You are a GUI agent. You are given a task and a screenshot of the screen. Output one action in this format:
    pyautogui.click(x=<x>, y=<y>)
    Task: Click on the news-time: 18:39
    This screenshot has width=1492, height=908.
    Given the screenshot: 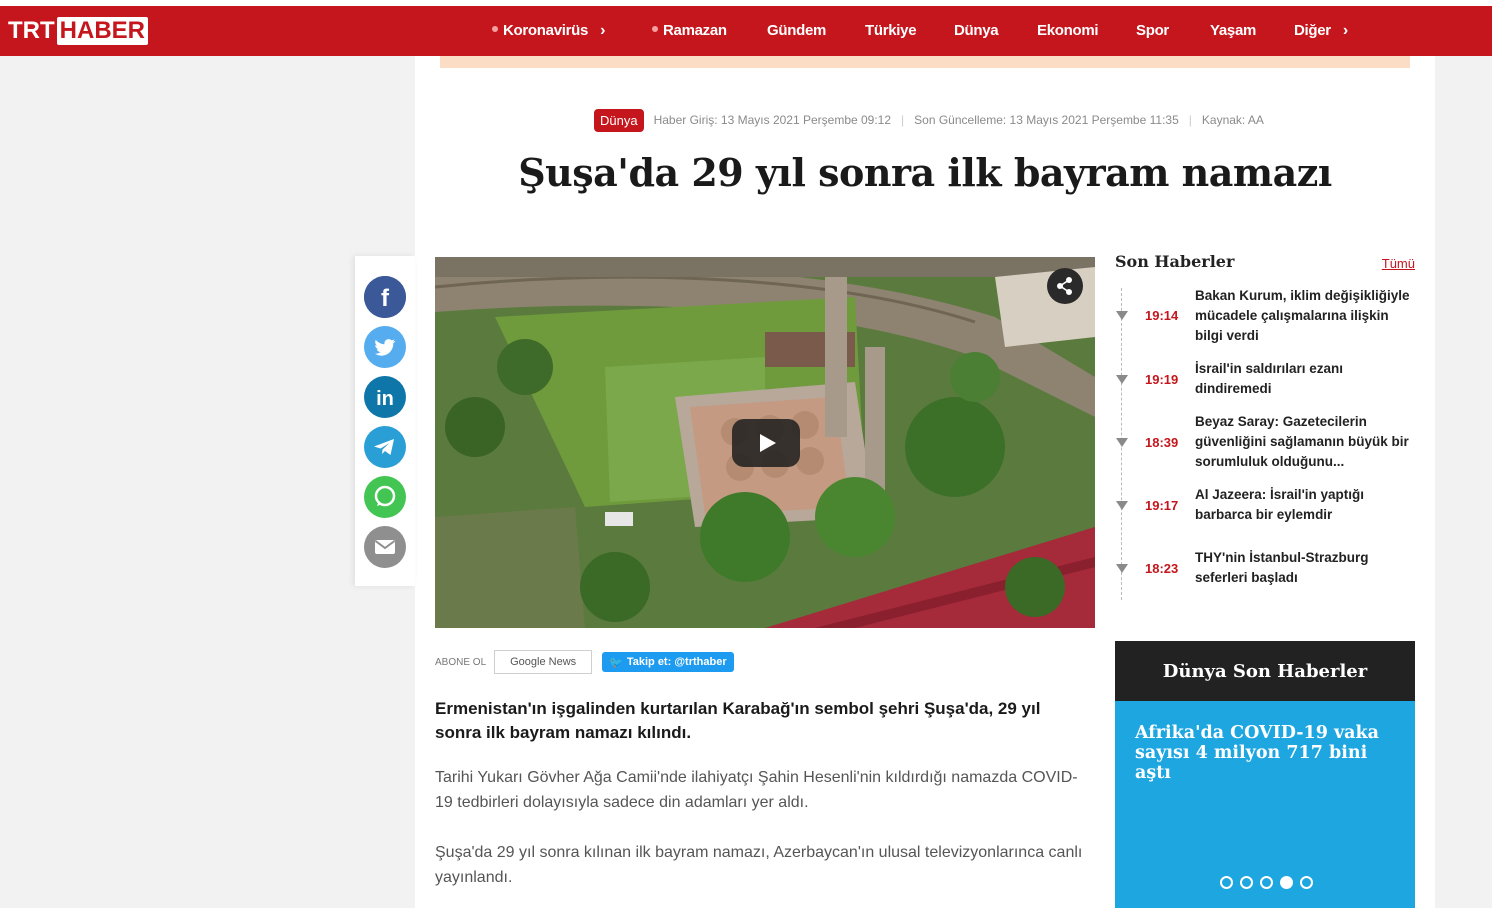 What is the action you would take?
    pyautogui.click(x=1162, y=442)
    